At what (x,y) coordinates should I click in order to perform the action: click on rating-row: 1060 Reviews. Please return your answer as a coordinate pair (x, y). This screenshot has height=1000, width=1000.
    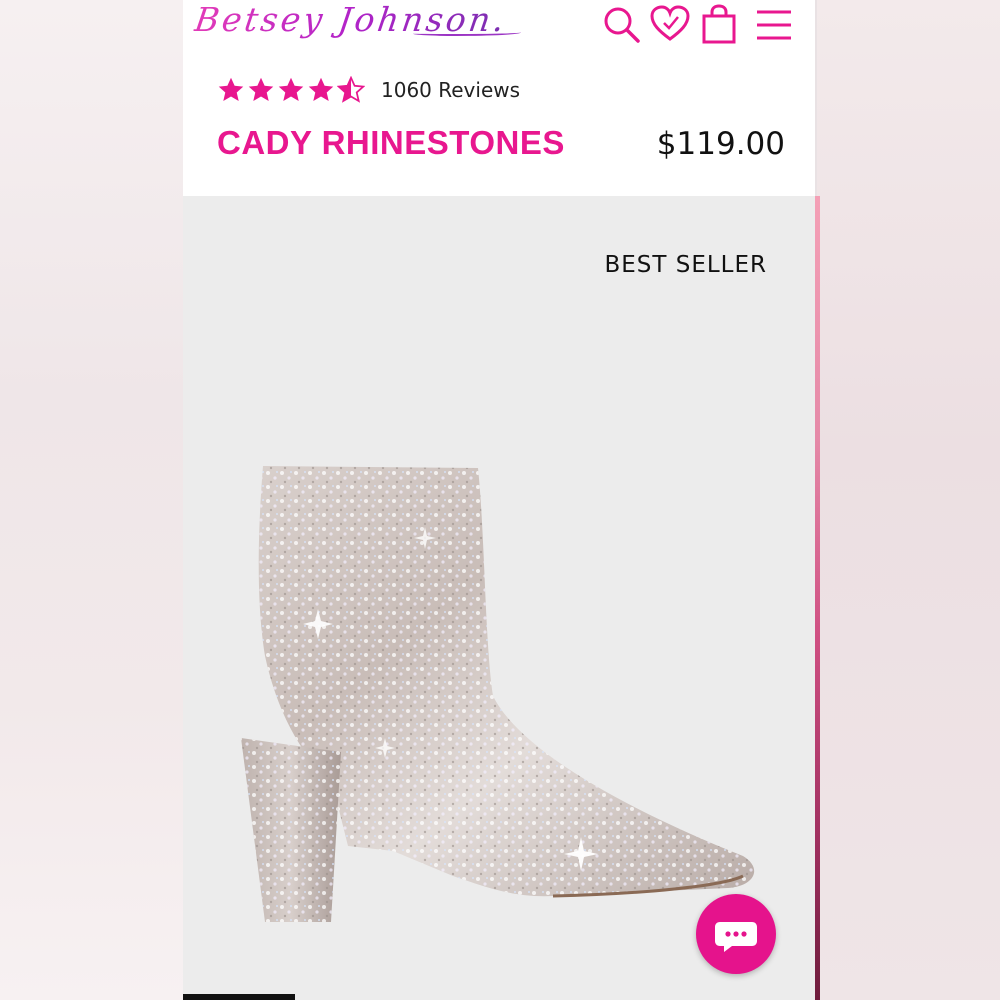
    Looking at the image, I should click on (368, 90).